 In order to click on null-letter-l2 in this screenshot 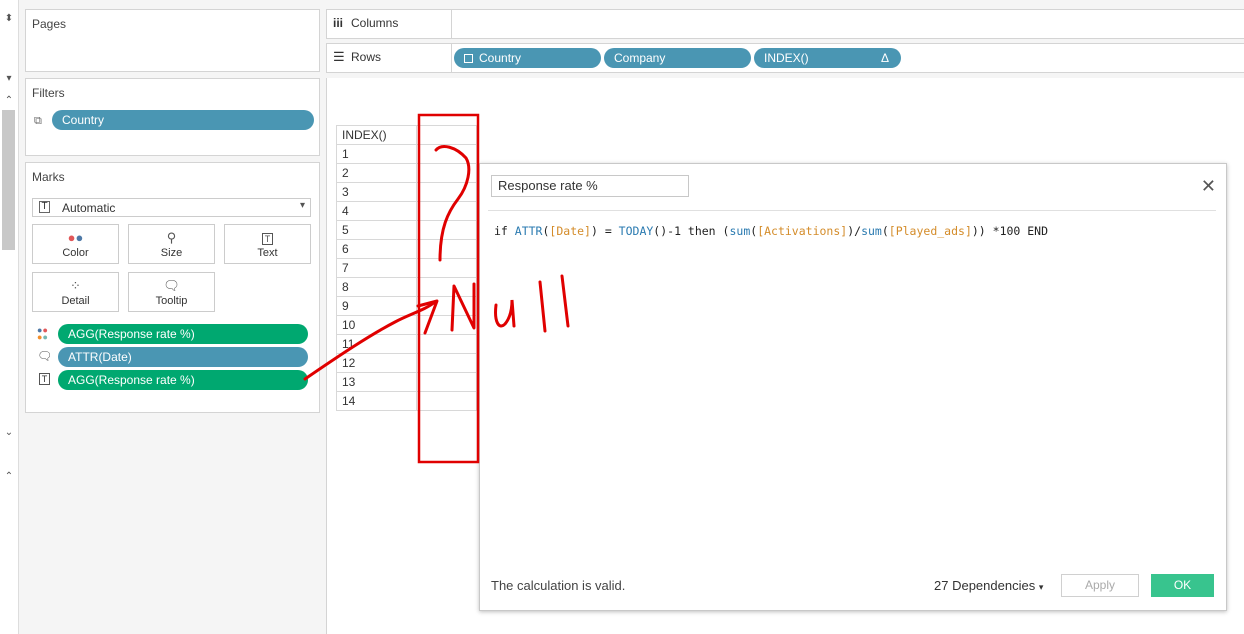, I will do `click(565, 301)`.